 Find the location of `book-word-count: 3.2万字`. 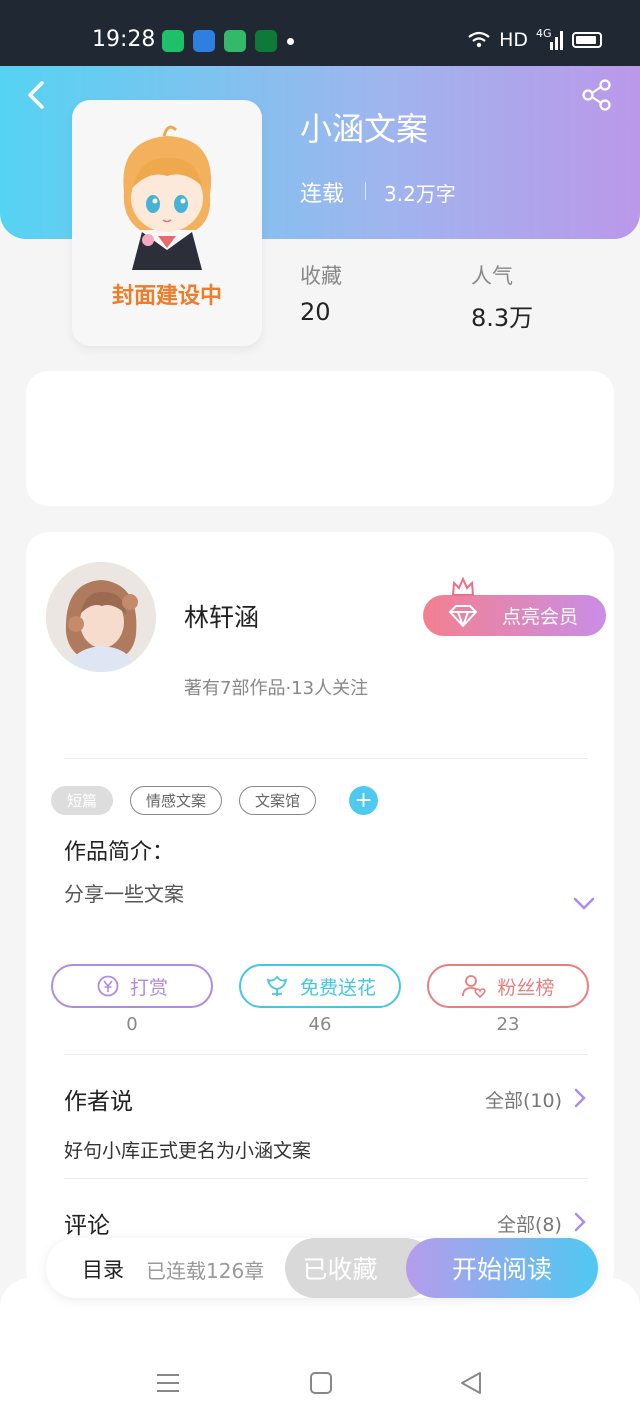

book-word-count: 3.2万字 is located at coordinates (420, 194).